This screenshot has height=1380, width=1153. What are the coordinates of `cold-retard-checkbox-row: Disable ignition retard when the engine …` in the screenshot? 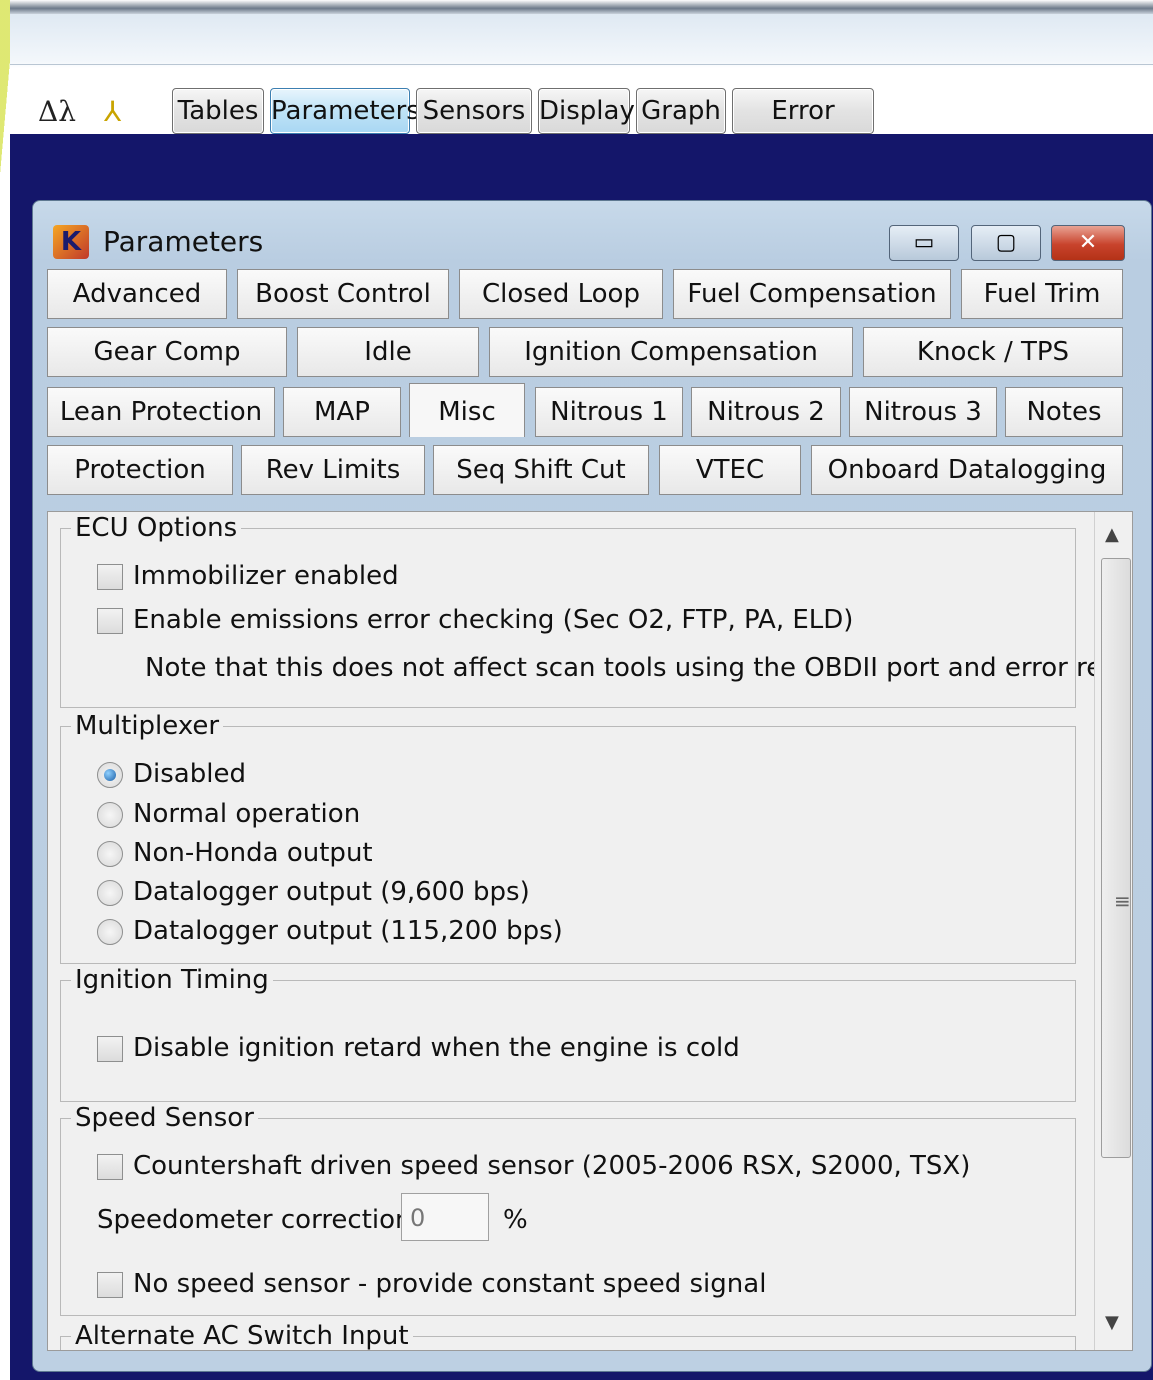 It's located at (418, 1048).